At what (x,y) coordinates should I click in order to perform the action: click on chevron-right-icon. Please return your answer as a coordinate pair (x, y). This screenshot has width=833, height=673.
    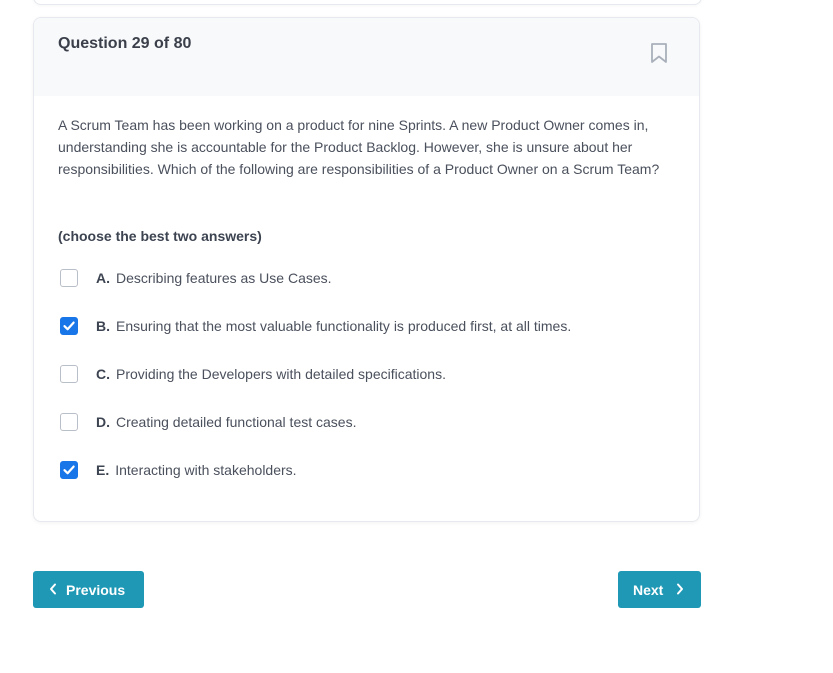
    Looking at the image, I should click on (680, 590).